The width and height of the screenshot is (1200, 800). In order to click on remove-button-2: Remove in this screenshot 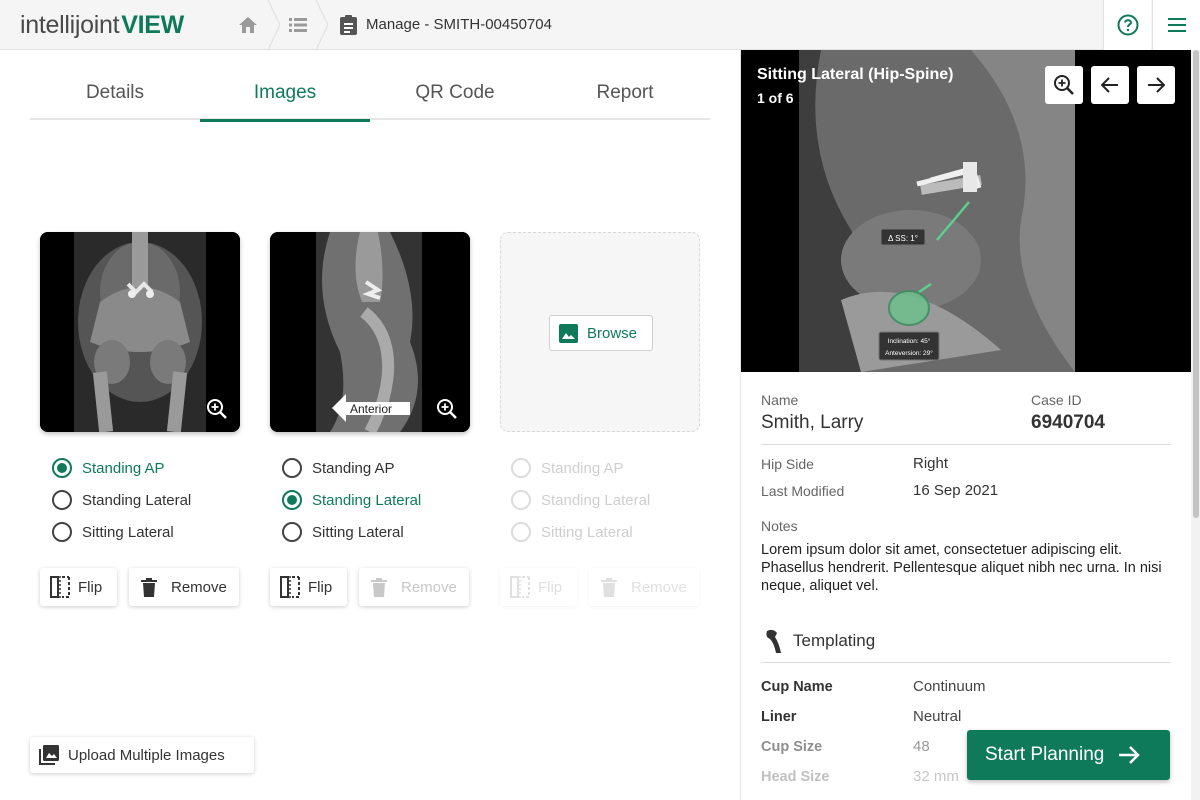, I will do `click(414, 587)`.